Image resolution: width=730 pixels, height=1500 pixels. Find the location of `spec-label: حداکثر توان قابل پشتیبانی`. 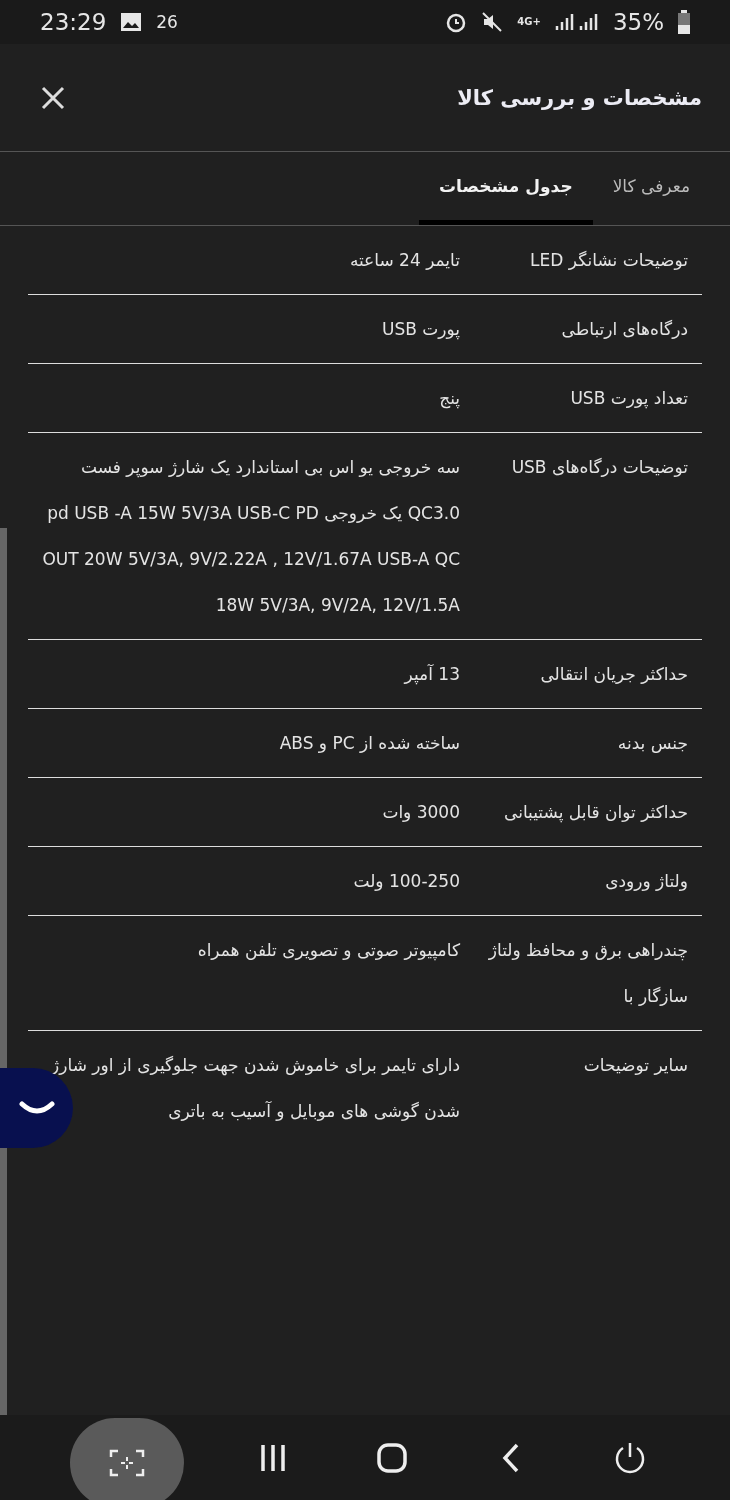

spec-label: حداکثر توان قابل پشتیبانی is located at coordinates (595, 813).